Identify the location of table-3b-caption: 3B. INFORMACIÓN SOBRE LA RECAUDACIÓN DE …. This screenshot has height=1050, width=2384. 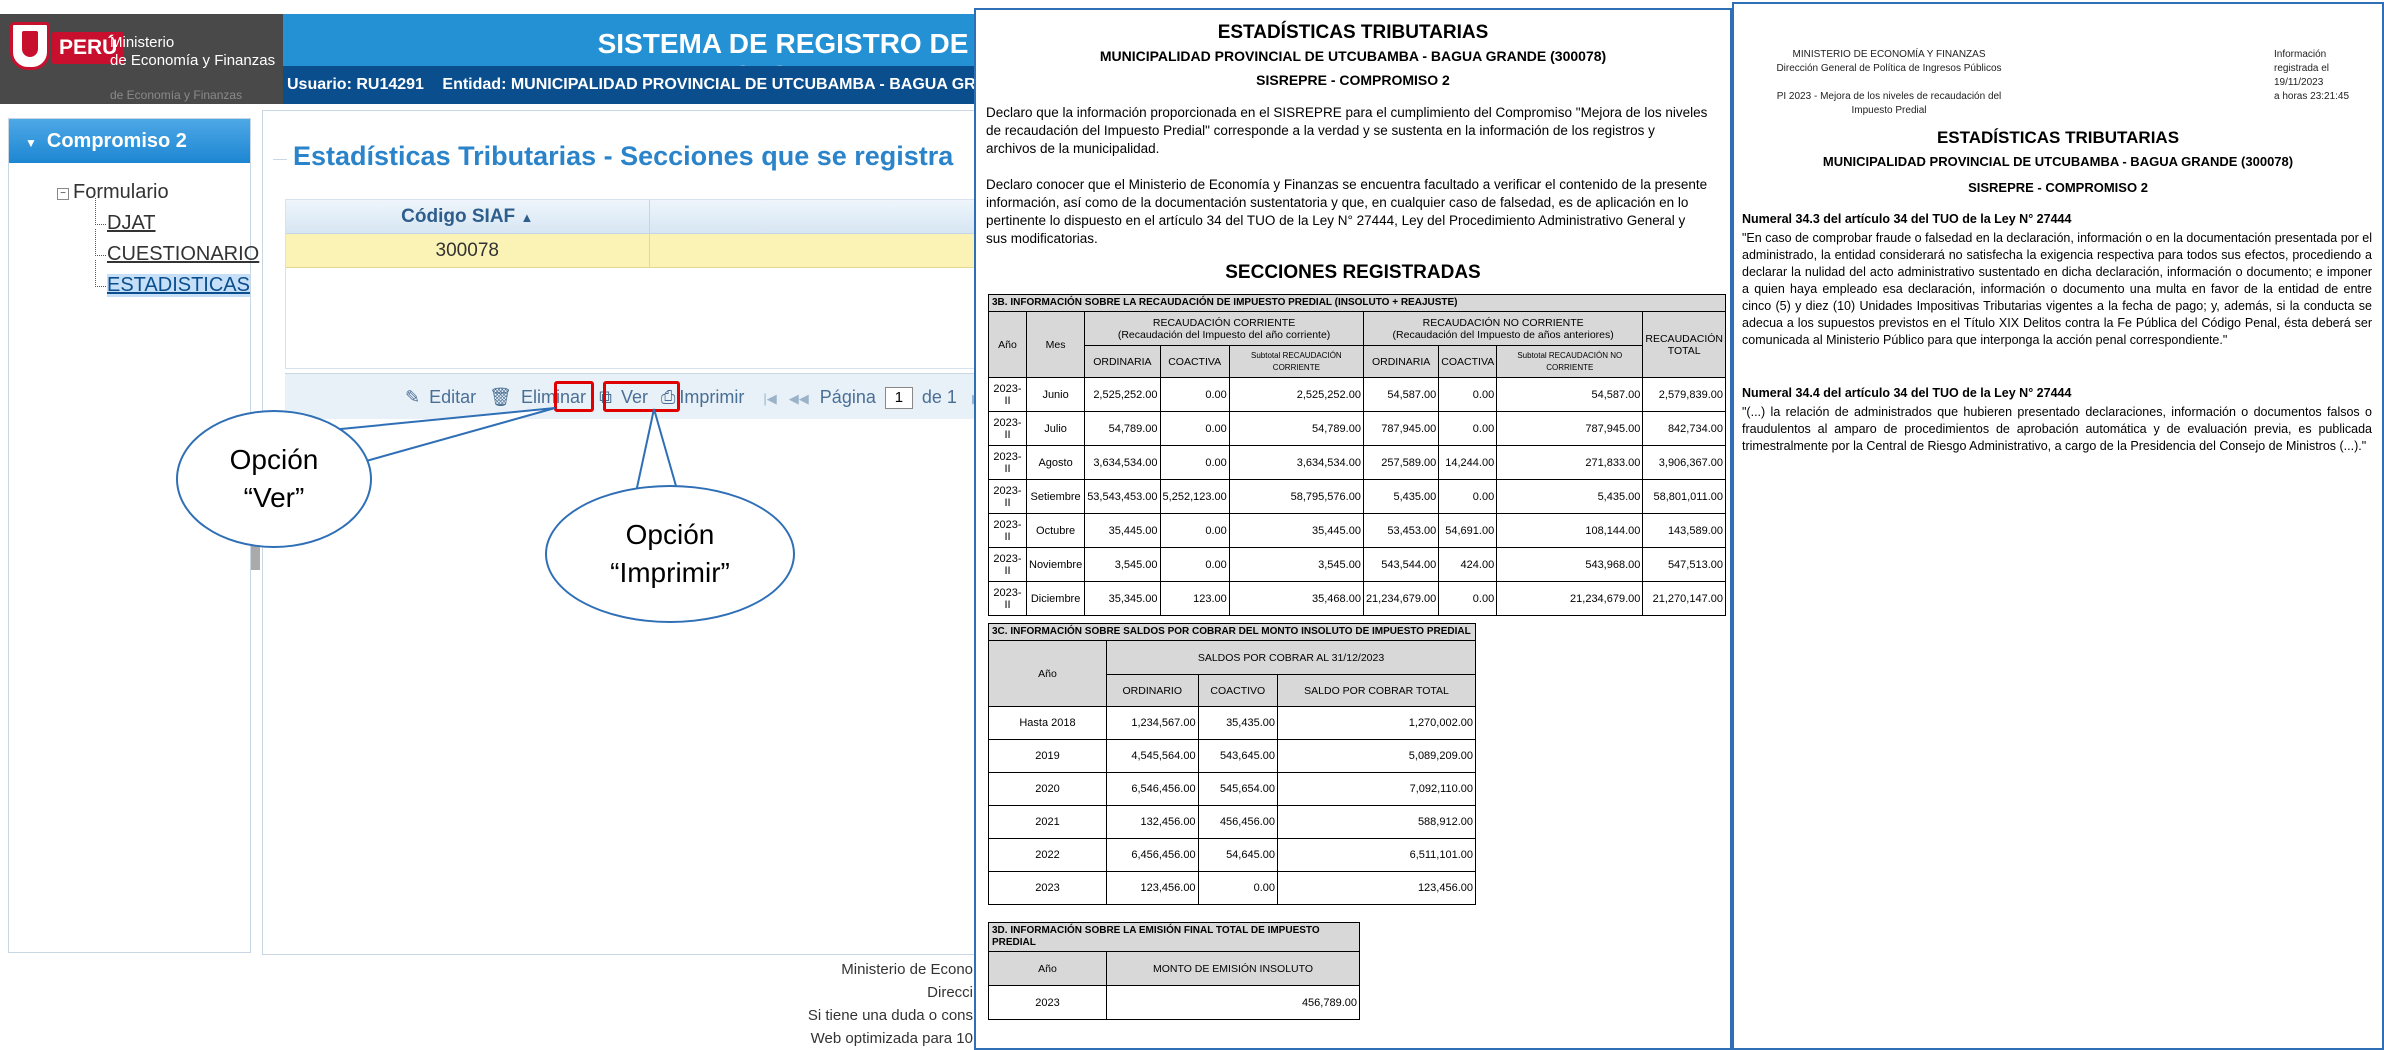
(1357, 302).